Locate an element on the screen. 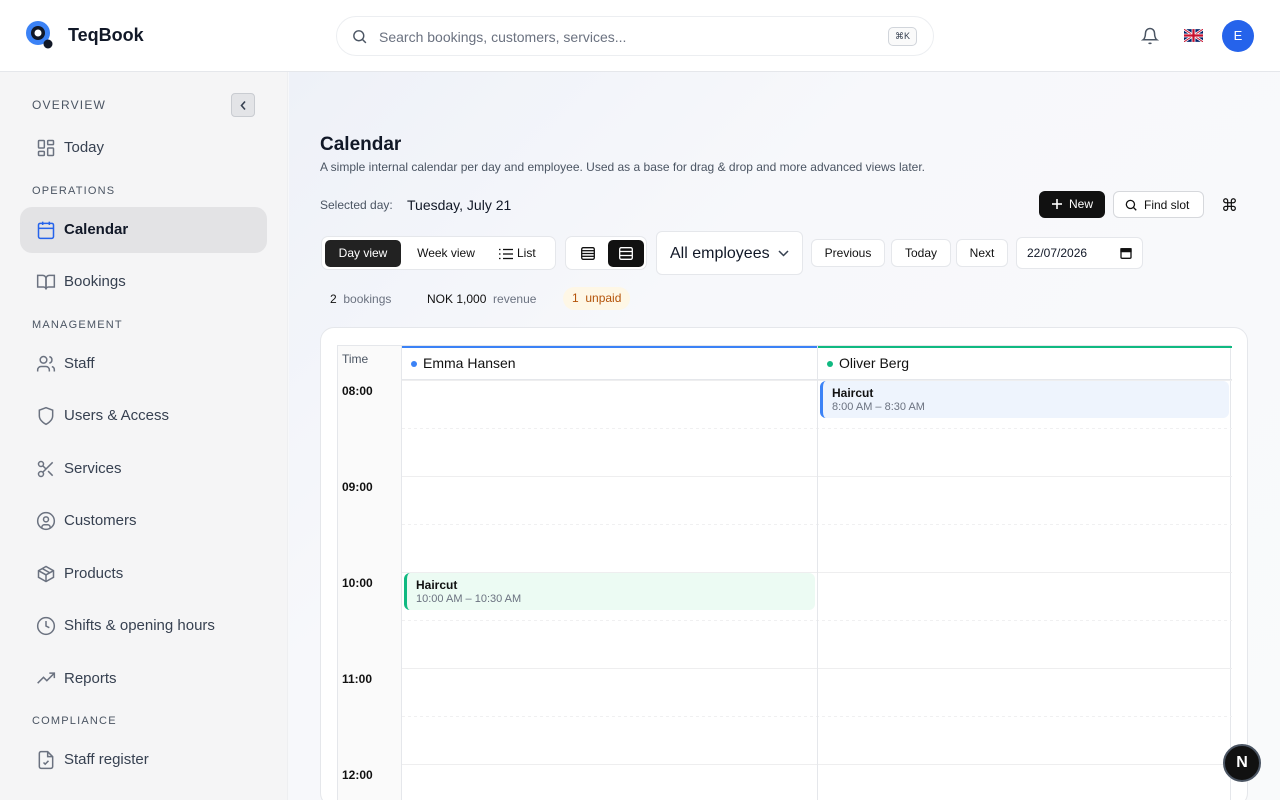 This screenshot has height=800, width=1280. sidebar-item-label: Calendar is located at coordinates (96, 229).